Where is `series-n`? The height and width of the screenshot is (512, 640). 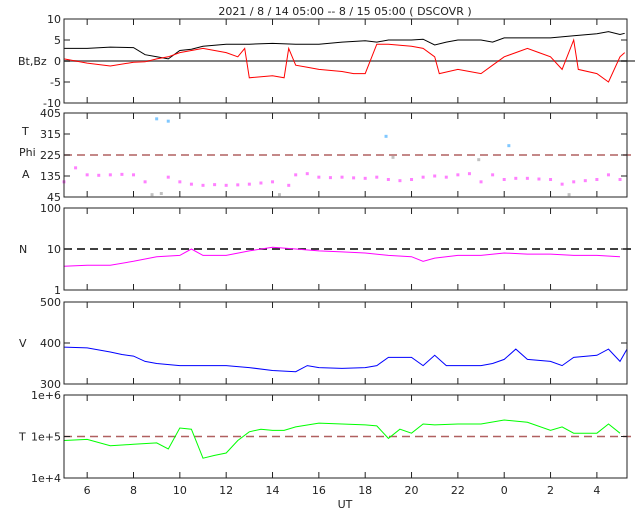
series-n is located at coordinates (342, 256).